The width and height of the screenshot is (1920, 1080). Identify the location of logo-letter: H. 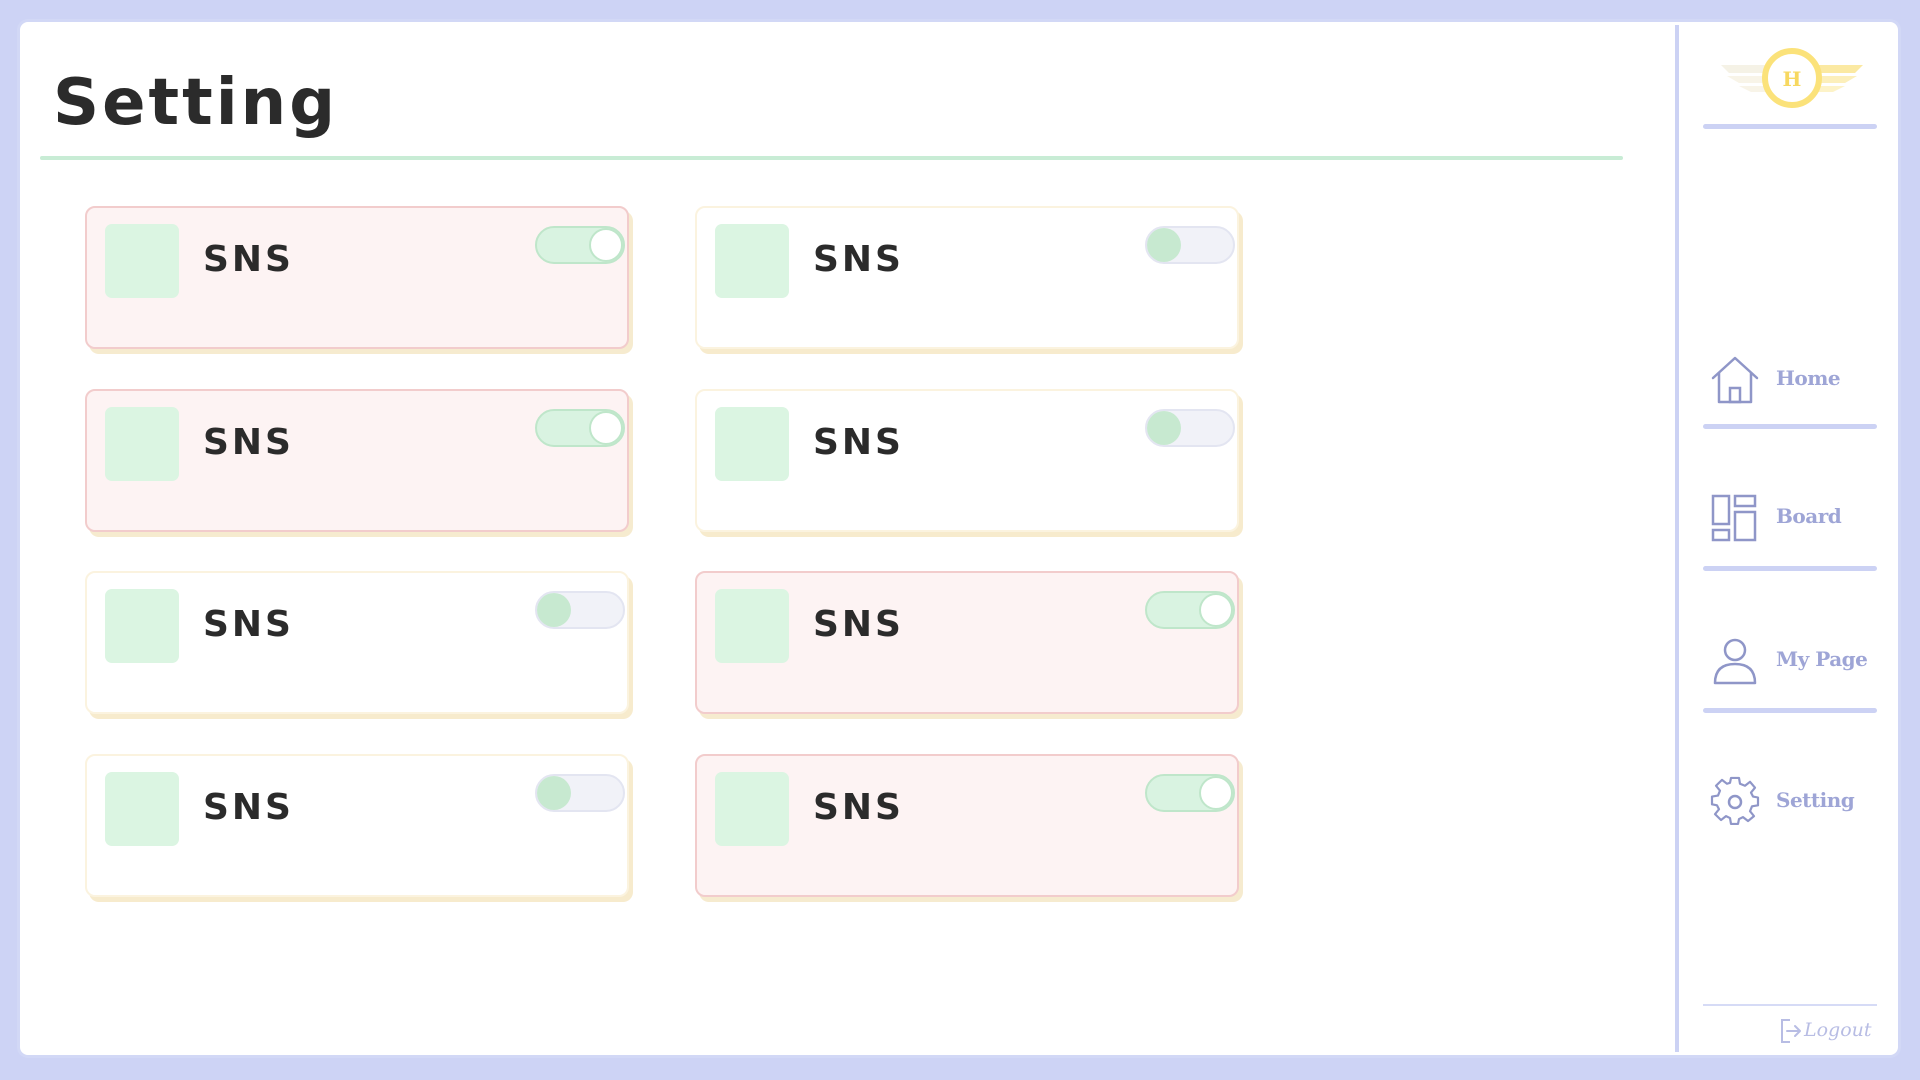
(1792, 79).